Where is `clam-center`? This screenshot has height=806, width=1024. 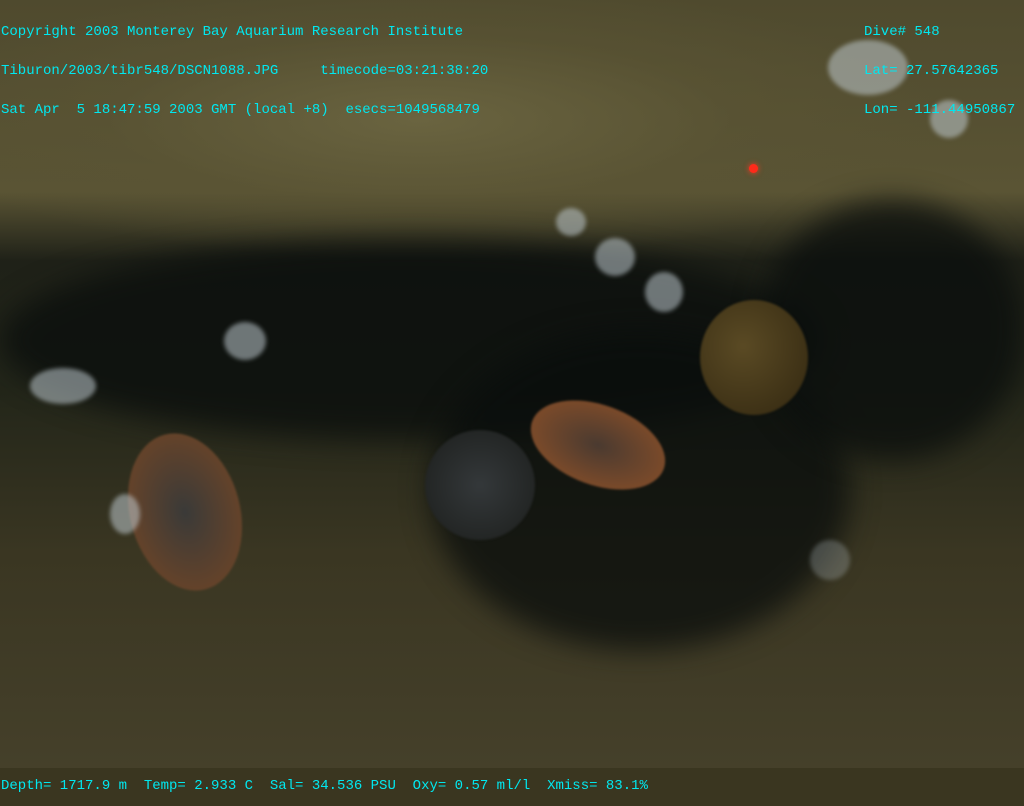
clam-center is located at coordinates (480, 485).